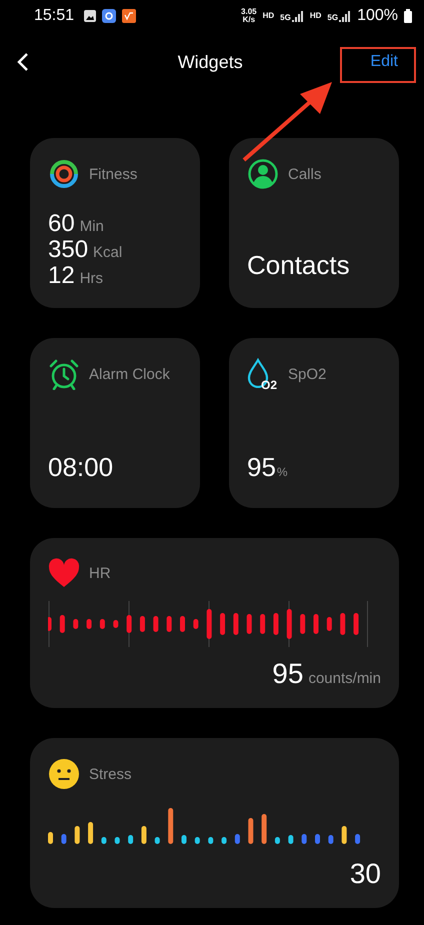  I want to click on battery-level: 100%, so click(377, 16).